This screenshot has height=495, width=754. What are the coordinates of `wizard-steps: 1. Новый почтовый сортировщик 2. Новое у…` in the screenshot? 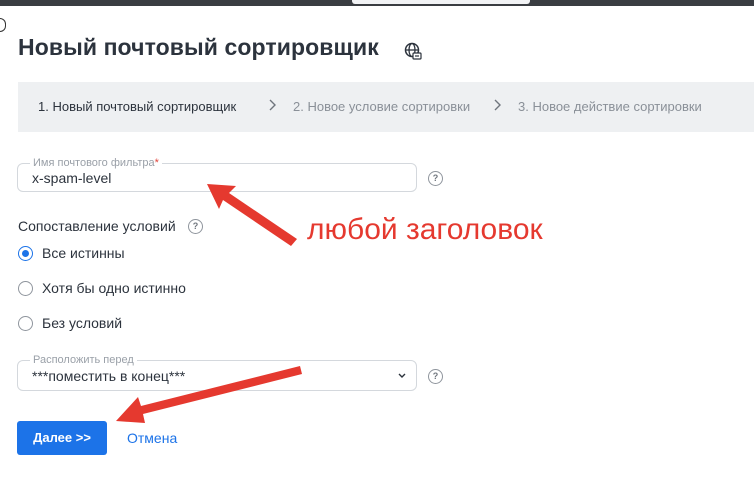 It's located at (386, 107).